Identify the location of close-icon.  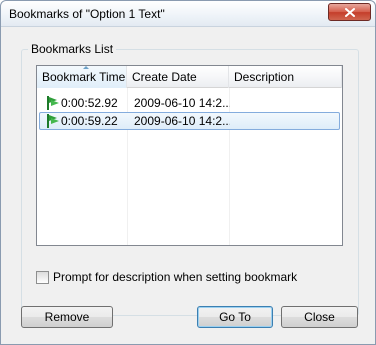
(349, 12).